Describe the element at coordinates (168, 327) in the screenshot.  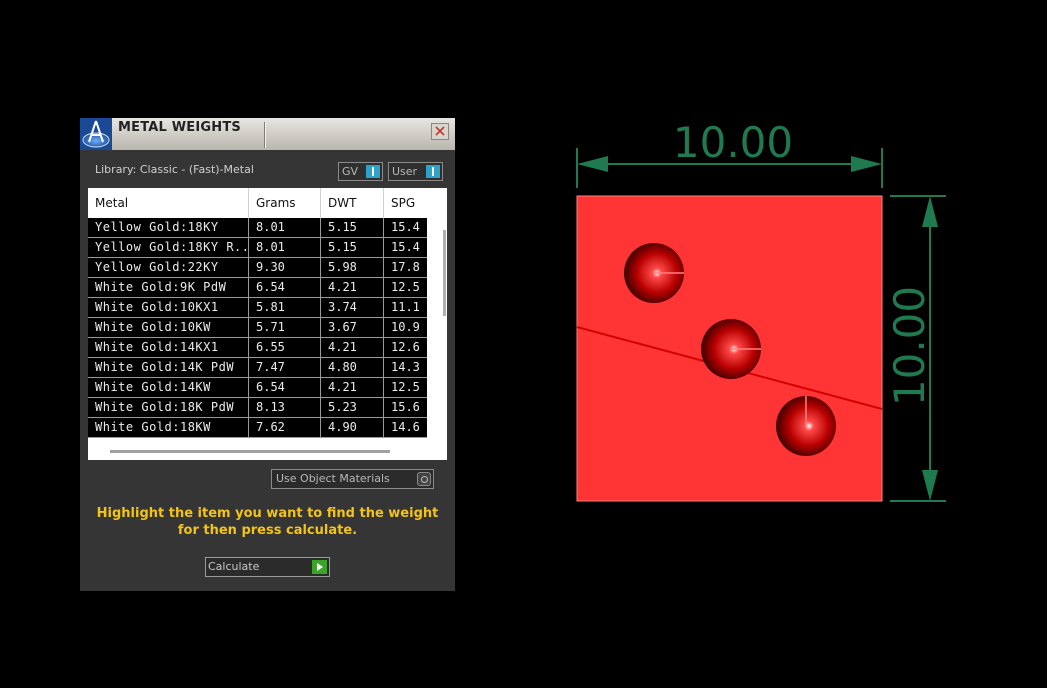
I see `cell-metal: White Gold:10KW` at that location.